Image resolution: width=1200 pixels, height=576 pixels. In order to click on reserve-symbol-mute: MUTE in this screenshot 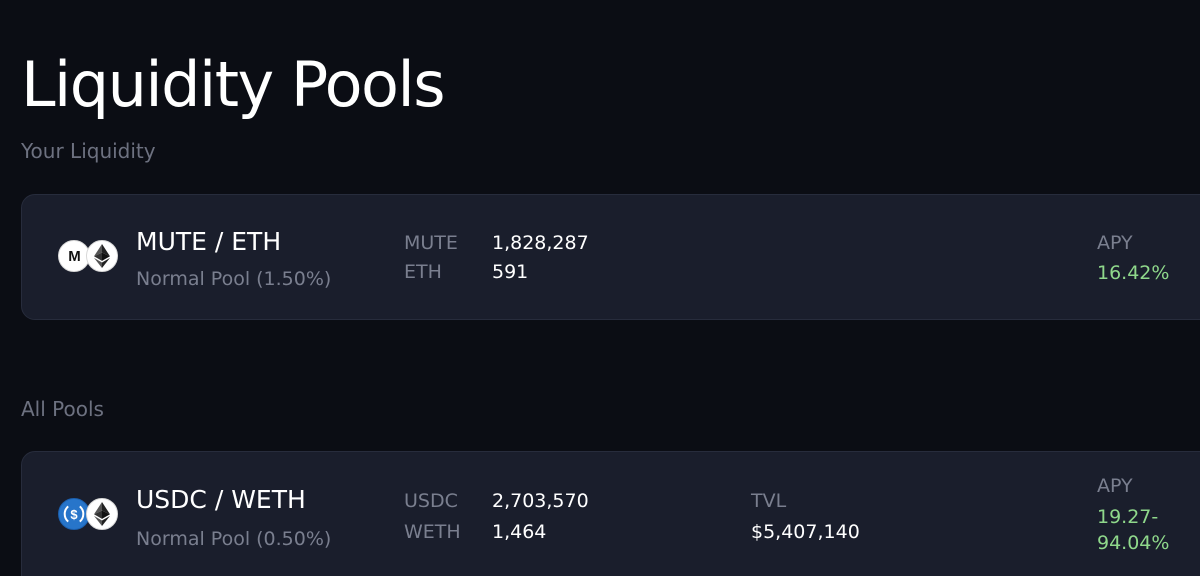, I will do `click(431, 243)`.